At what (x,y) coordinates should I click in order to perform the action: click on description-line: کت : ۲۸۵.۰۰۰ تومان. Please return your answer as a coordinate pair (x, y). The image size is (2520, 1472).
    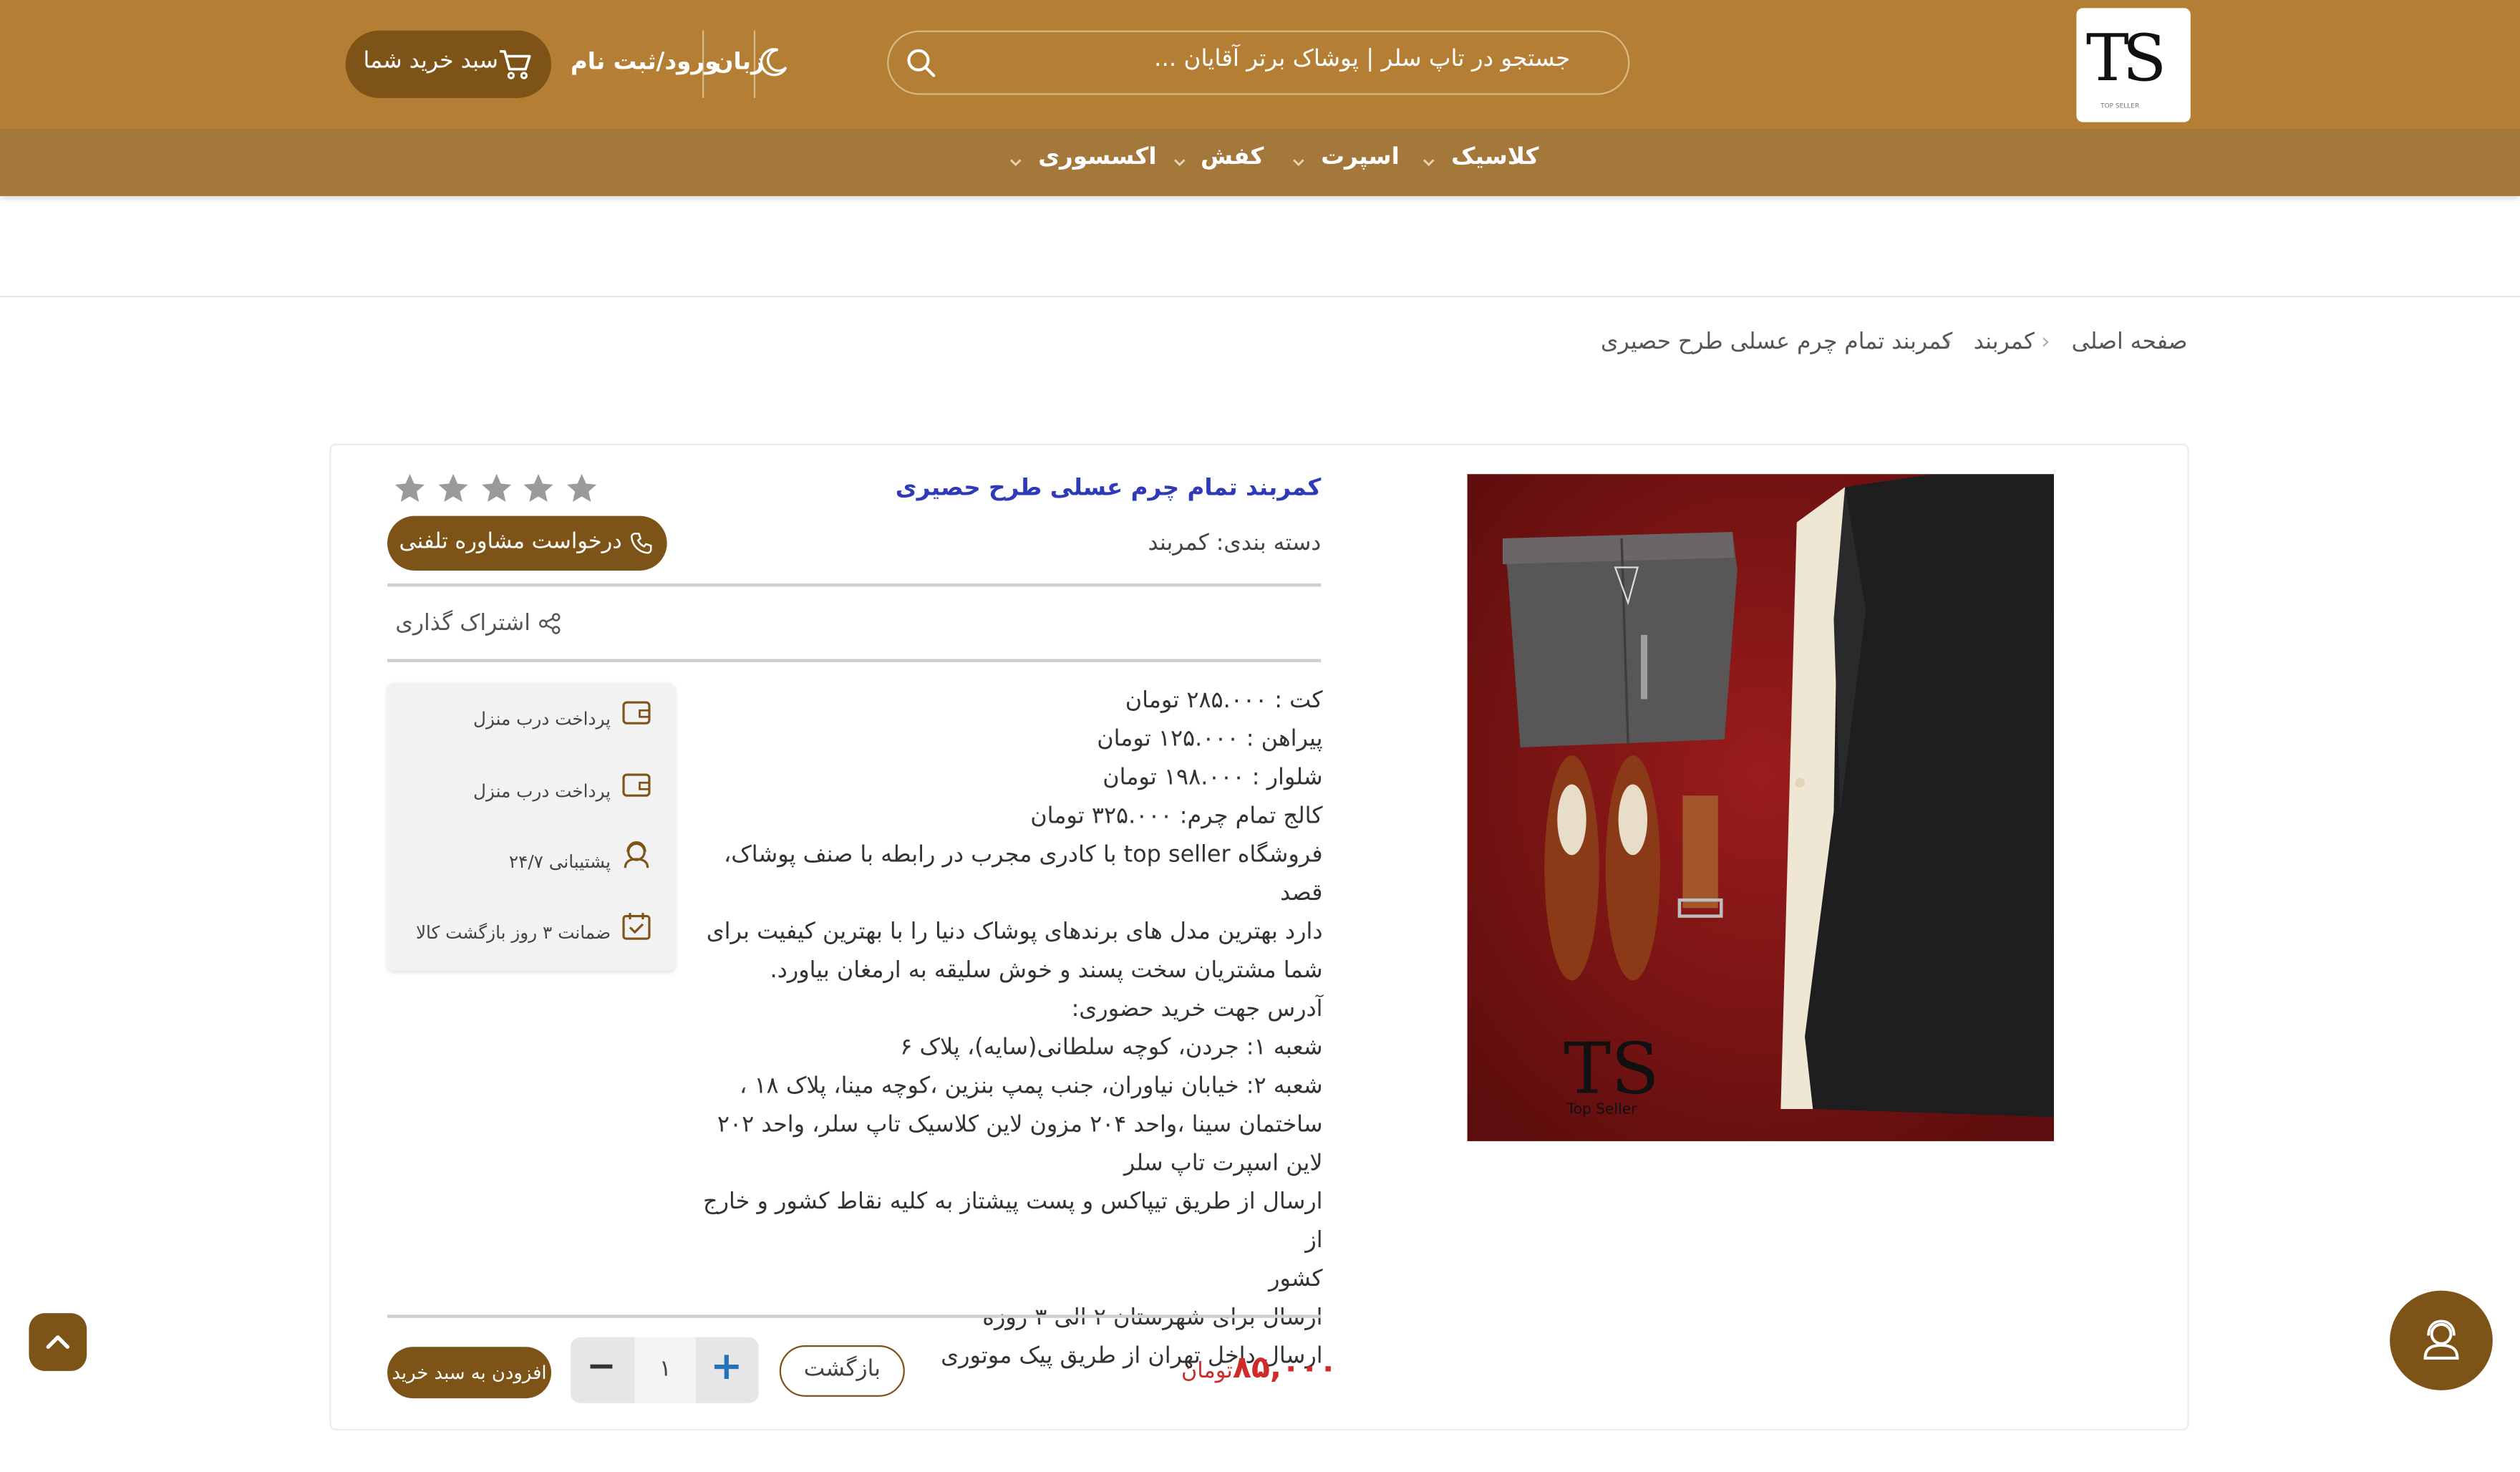
    Looking at the image, I should click on (1224, 700).